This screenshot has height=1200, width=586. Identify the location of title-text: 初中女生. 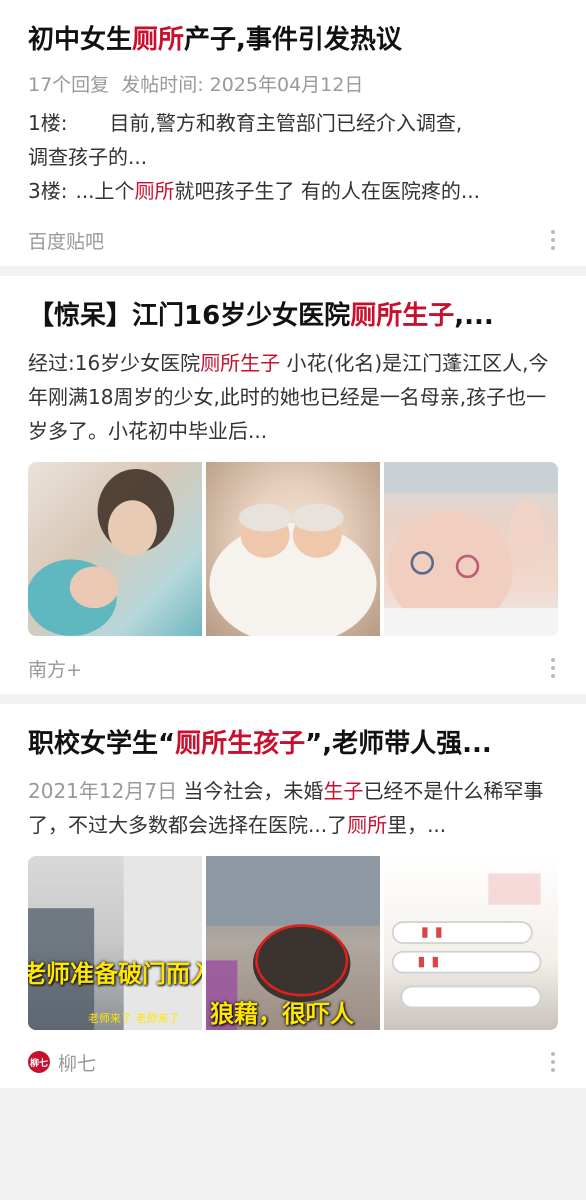
(80, 40).